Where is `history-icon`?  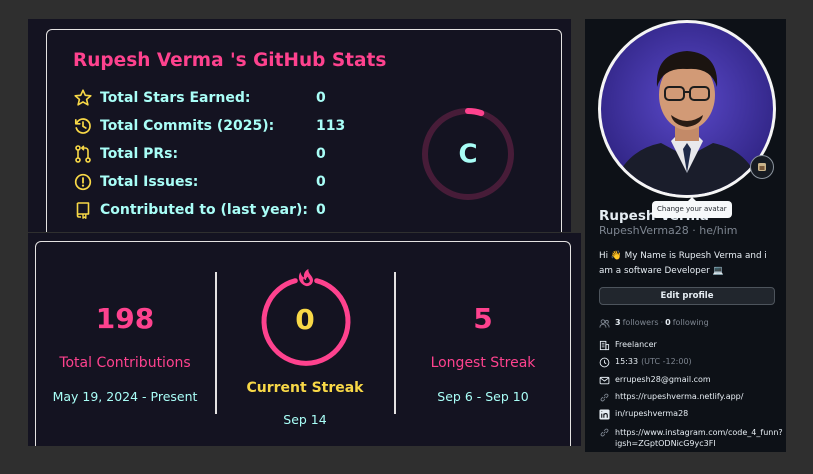
history-icon is located at coordinates (82, 126).